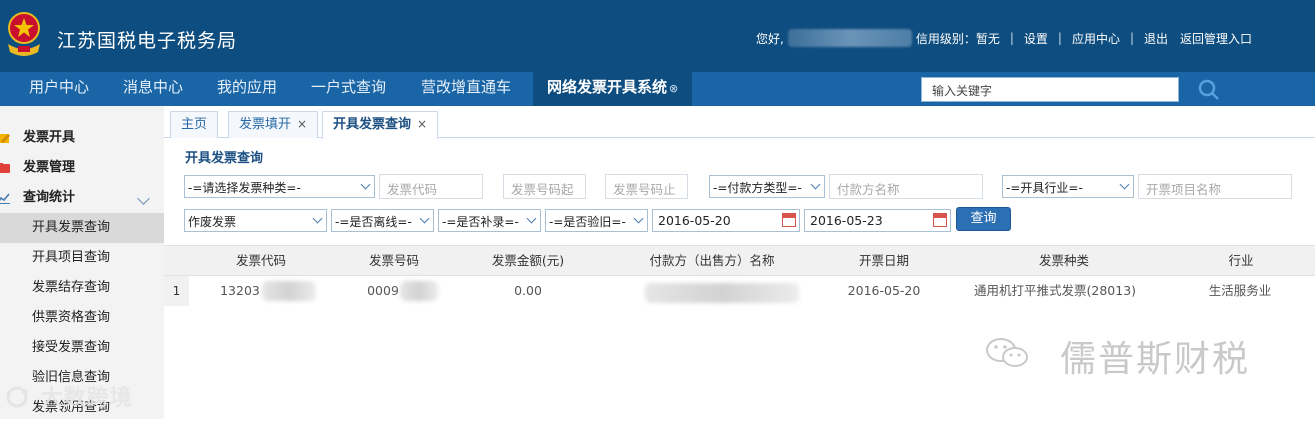 The image size is (1315, 423). I want to click on sidebar-group-invoice-issue: 发票开具, so click(82, 138).